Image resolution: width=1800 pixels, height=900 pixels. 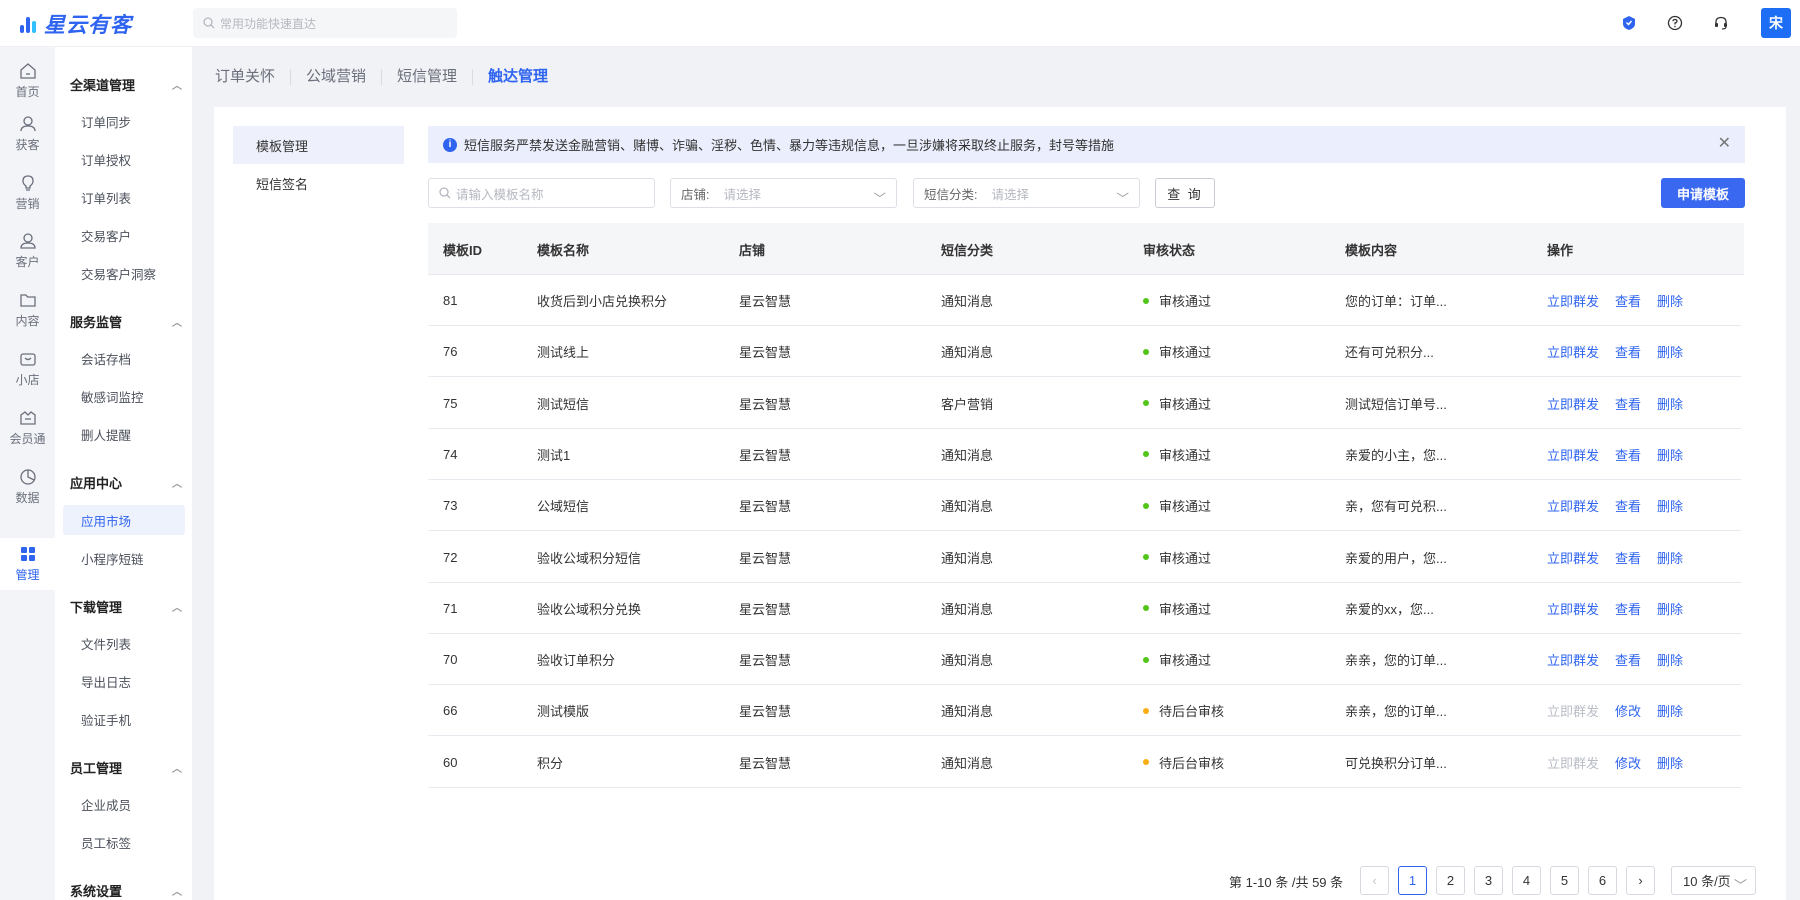 What do you see at coordinates (124, 159) in the screenshot?
I see `sidebar-item-order-auth: 订单授权` at bounding box center [124, 159].